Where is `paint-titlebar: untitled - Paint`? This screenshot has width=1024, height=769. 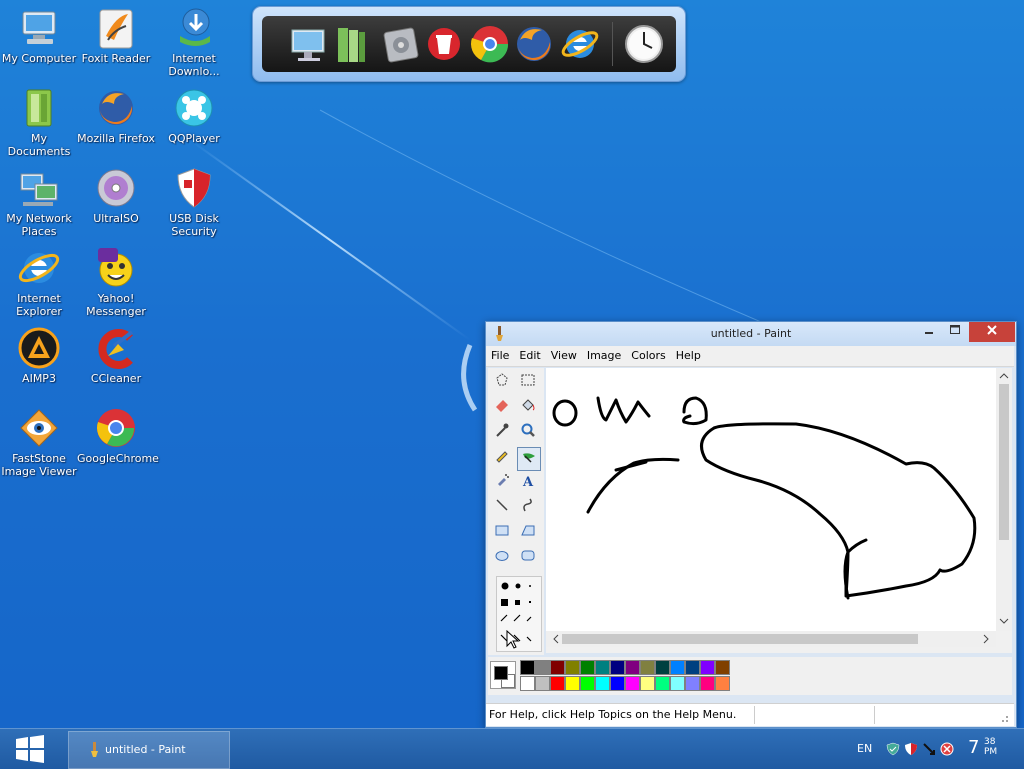 paint-titlebar: untitled - Paint is located at coordinates (751, 334).